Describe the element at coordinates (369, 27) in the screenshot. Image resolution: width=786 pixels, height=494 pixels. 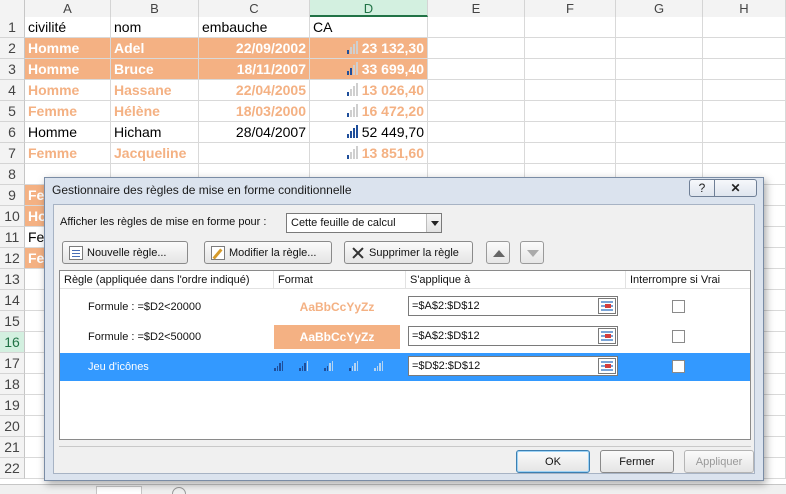
I see `cell: CA` at that location.